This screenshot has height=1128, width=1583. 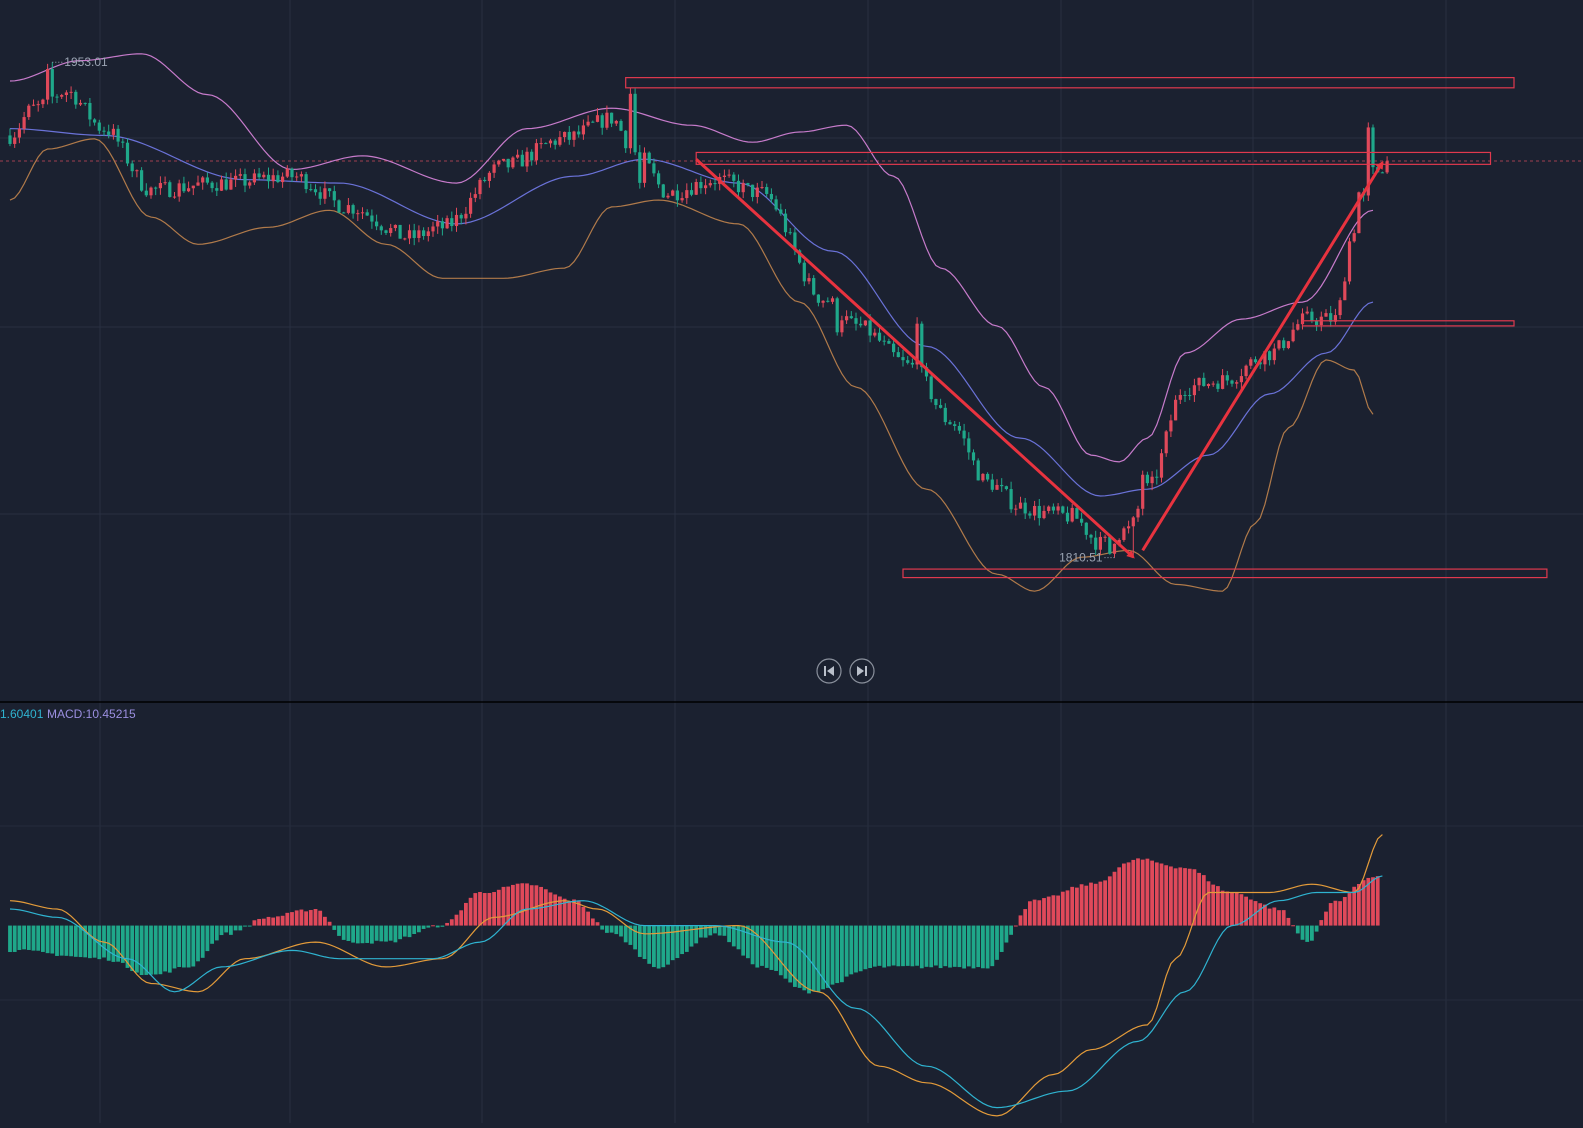 What do you see at coordinates (86, 62) in the screenshot?
I see `high-marker-label: 1953.01` at bounding box center [86, 62].